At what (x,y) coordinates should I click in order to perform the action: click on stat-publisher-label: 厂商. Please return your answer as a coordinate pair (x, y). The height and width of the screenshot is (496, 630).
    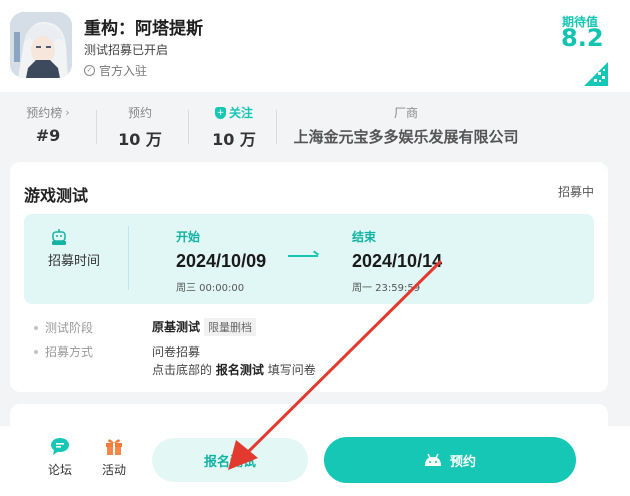
    Looking at the image, I should click on (405, 113).